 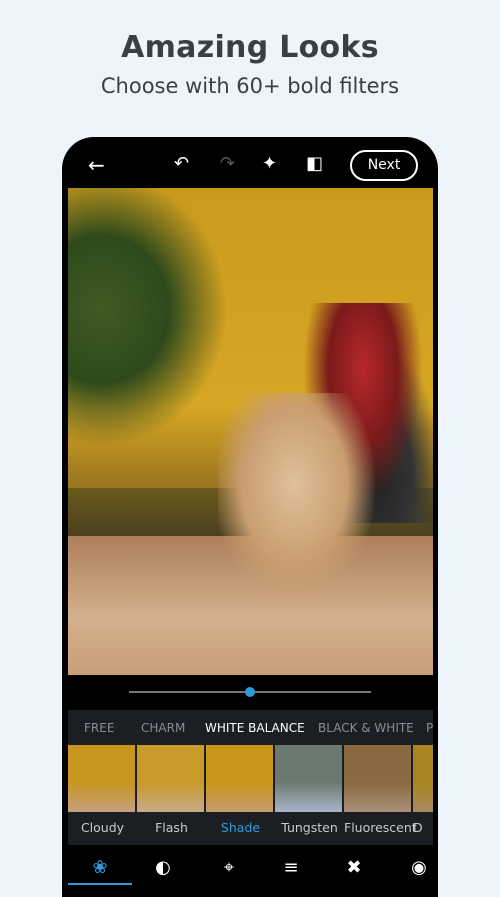 I want to click on tab-charm: CHARM, so click(x=163, y=728).